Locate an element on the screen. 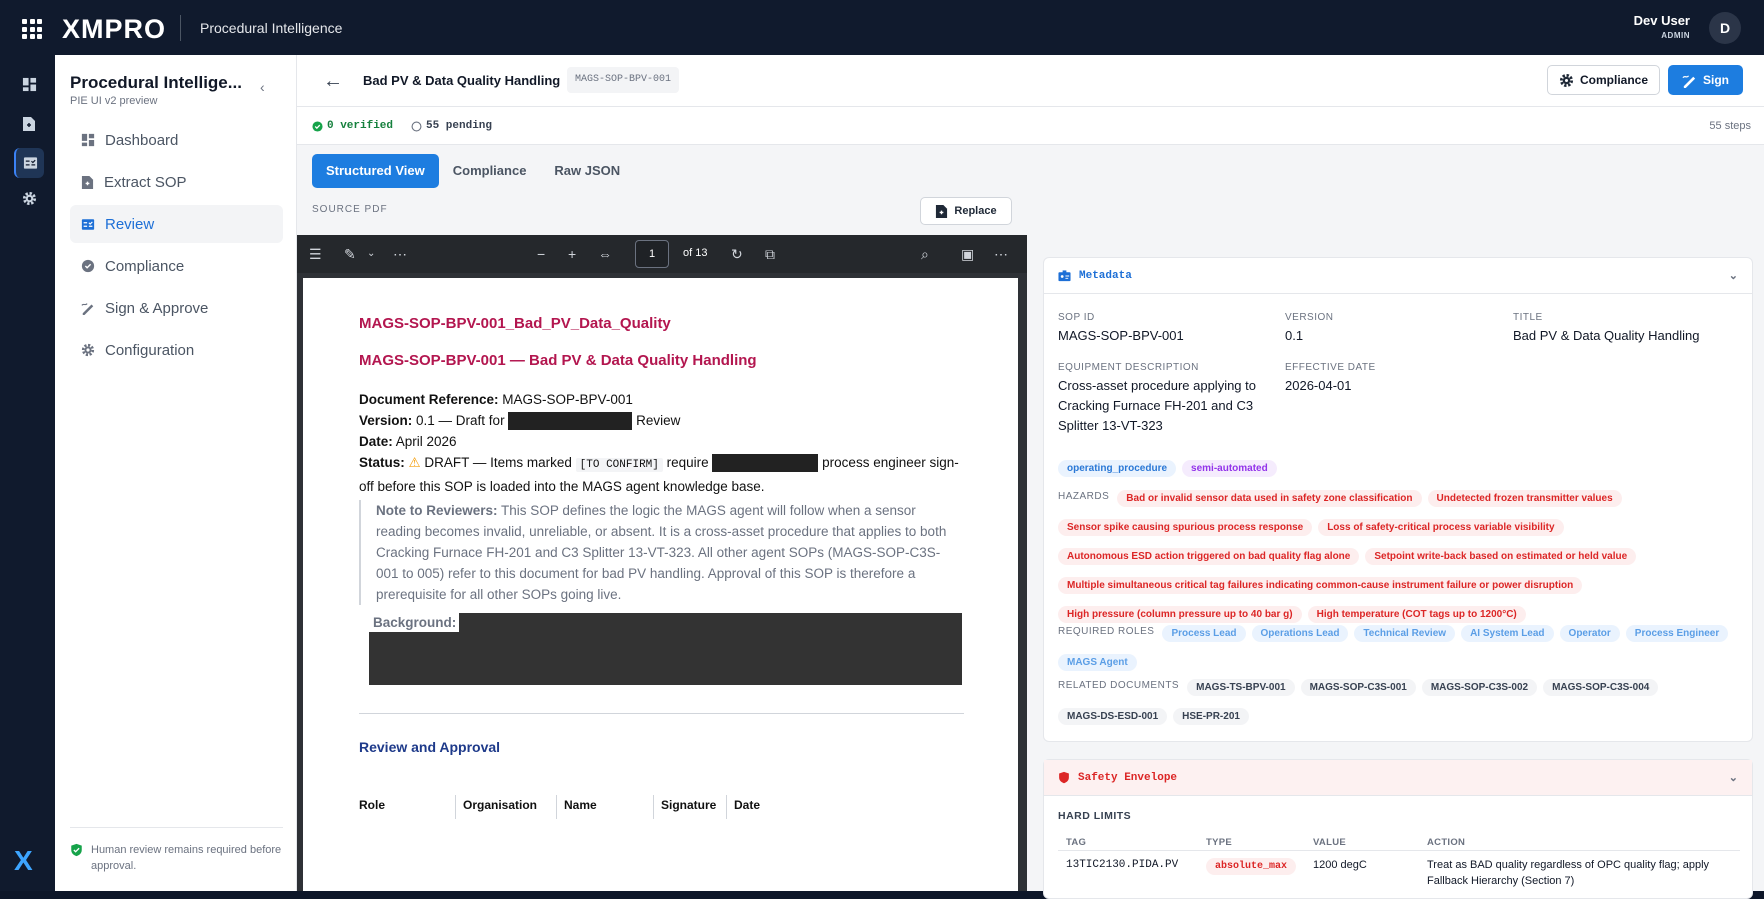 The width and height of the screenshot is (1764, 899). sign-button-label: Sign is located at coordinates (1716, 80).